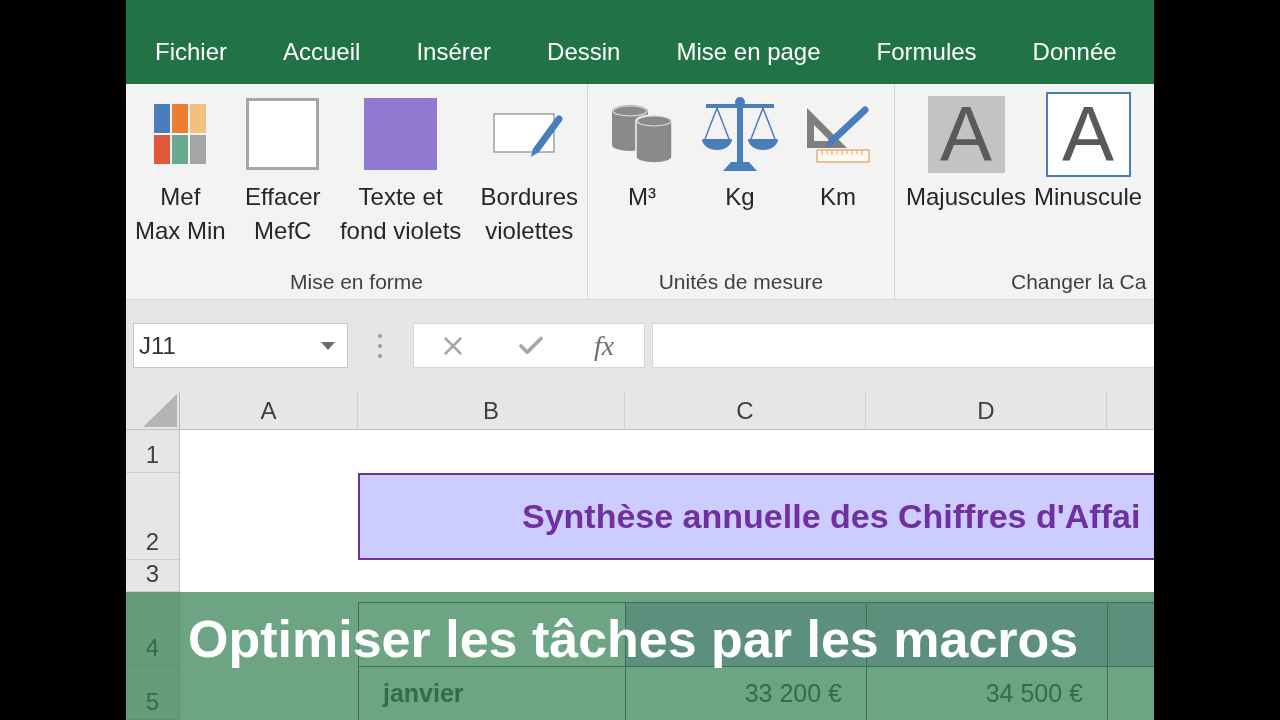 Image resolution: width=1280 pixels, height=720 pixels. I want to click on ribbon-tab: Formules, so click(926, 52).